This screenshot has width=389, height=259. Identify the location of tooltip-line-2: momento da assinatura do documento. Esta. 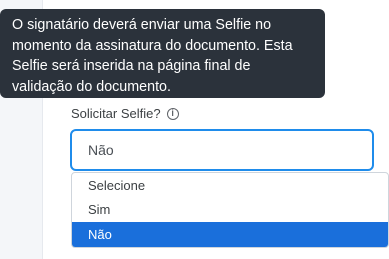
(152, 45).